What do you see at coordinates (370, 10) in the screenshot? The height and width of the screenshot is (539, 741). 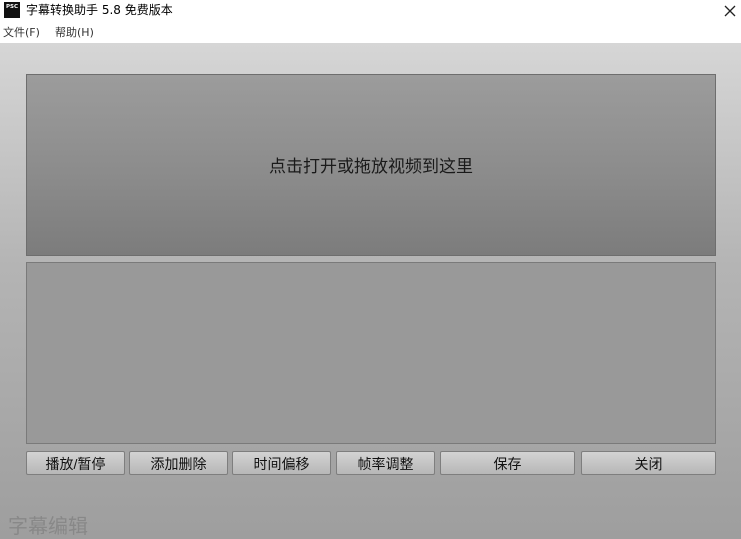 I see `title-bar: PSC 字幕转换助手 5.8 免费版本` at bounding box center [370, 10].